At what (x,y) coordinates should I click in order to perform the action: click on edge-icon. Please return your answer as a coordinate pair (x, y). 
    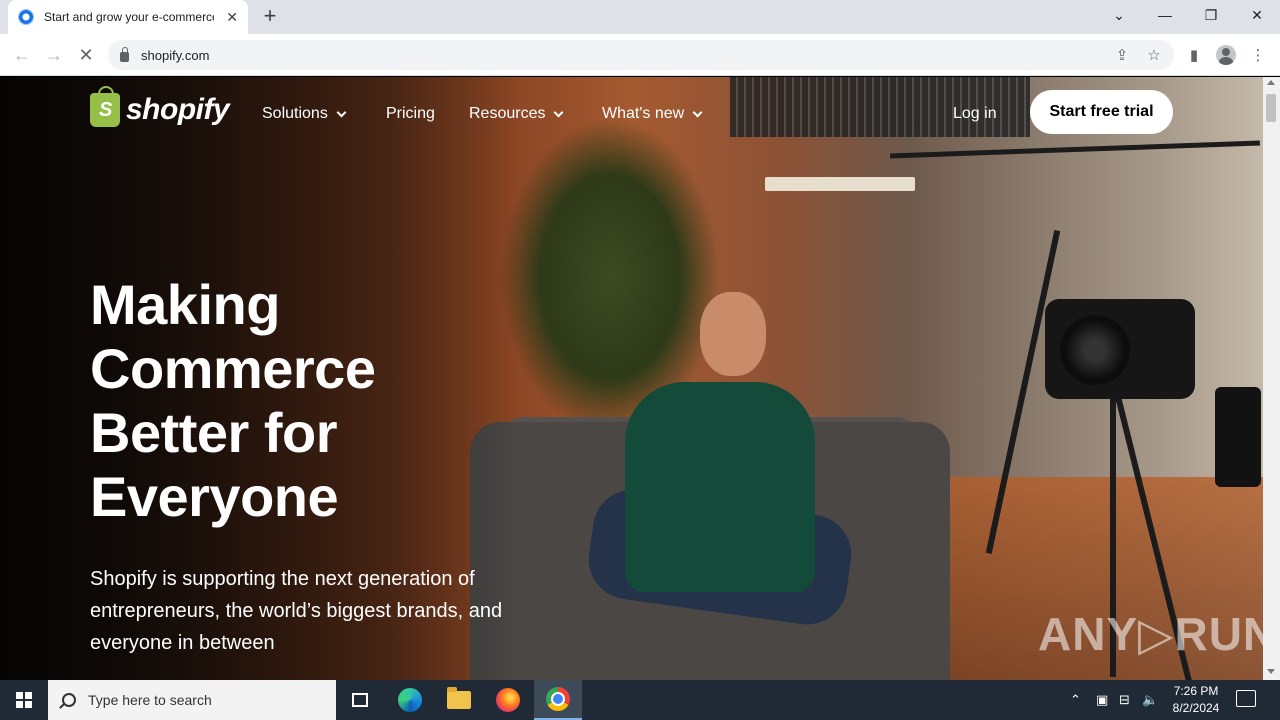
    Looking at the image, I should click on (410, 700).